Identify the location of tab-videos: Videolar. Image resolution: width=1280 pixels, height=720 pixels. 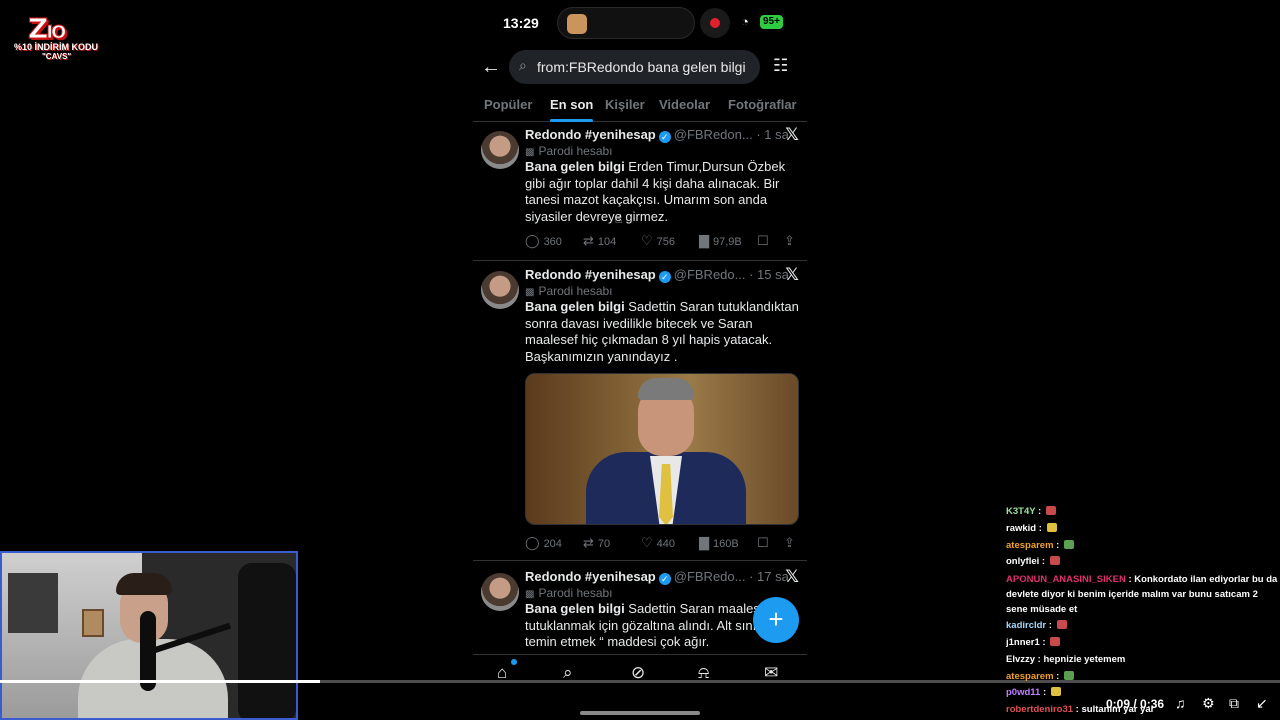
(684, 104).